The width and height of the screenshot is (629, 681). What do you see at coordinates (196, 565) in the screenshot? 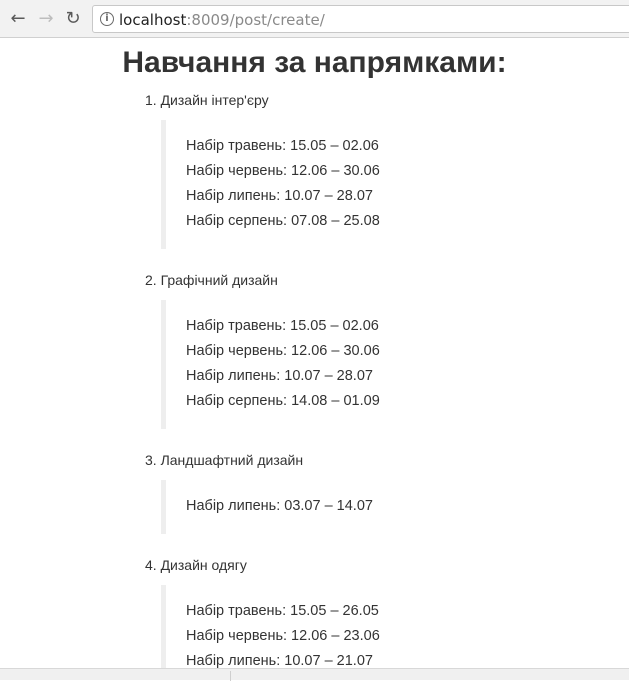
I see `course-item-4: 4. Дизайн одягу` at bounding box center [196, 565].